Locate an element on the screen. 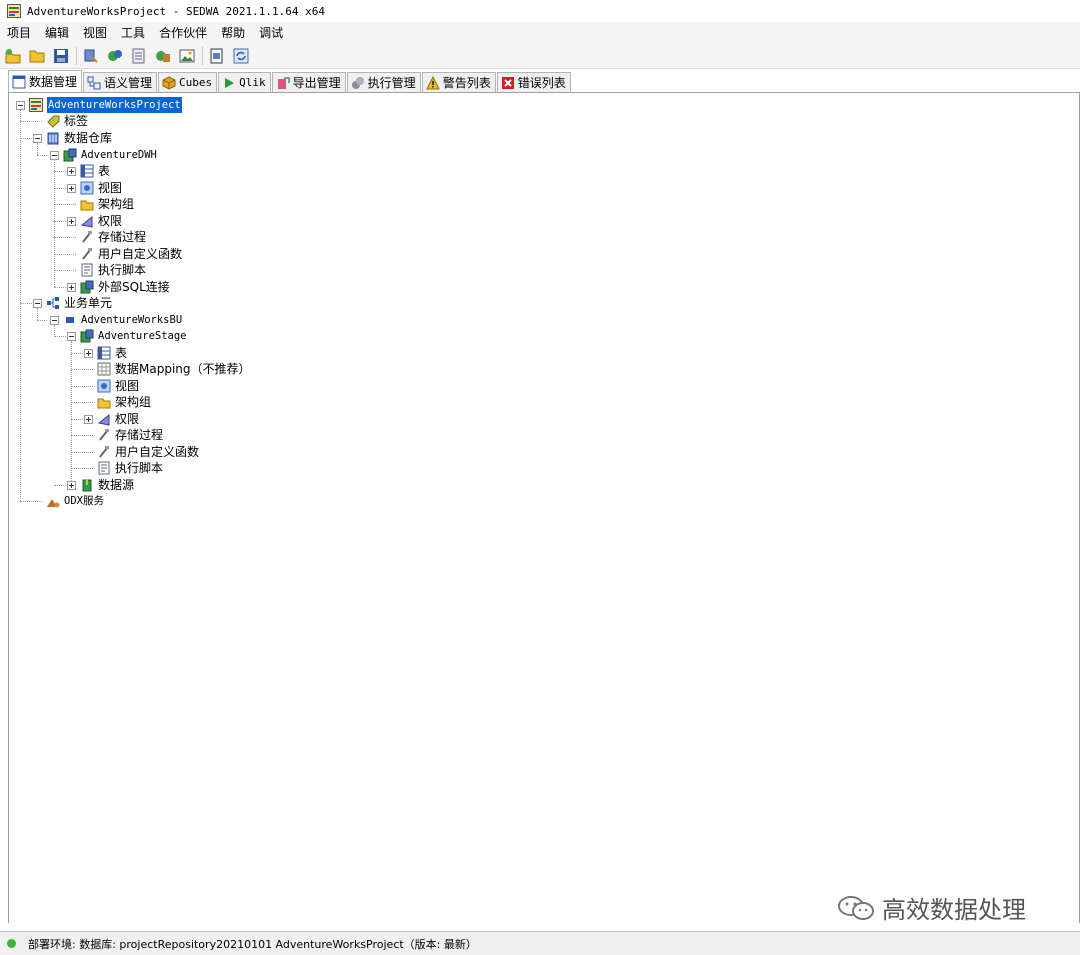  table-icon is located at coordinates (87, 171).